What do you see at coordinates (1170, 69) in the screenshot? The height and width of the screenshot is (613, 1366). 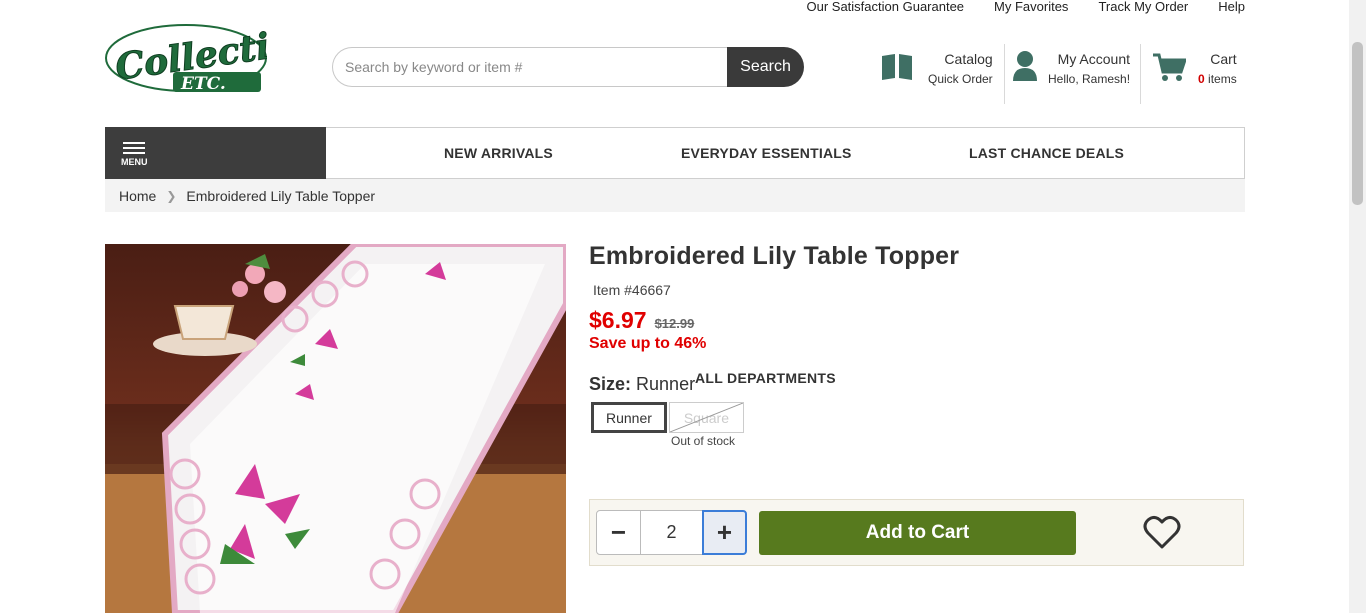 I see `cart-icon` at bounding box center [1170, 69].